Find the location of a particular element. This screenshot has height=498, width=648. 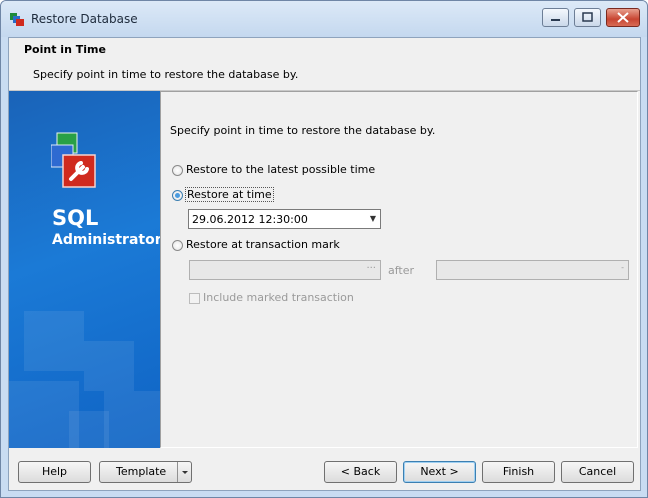

template-dropdown-arrow is located at coordinates (184, 472).